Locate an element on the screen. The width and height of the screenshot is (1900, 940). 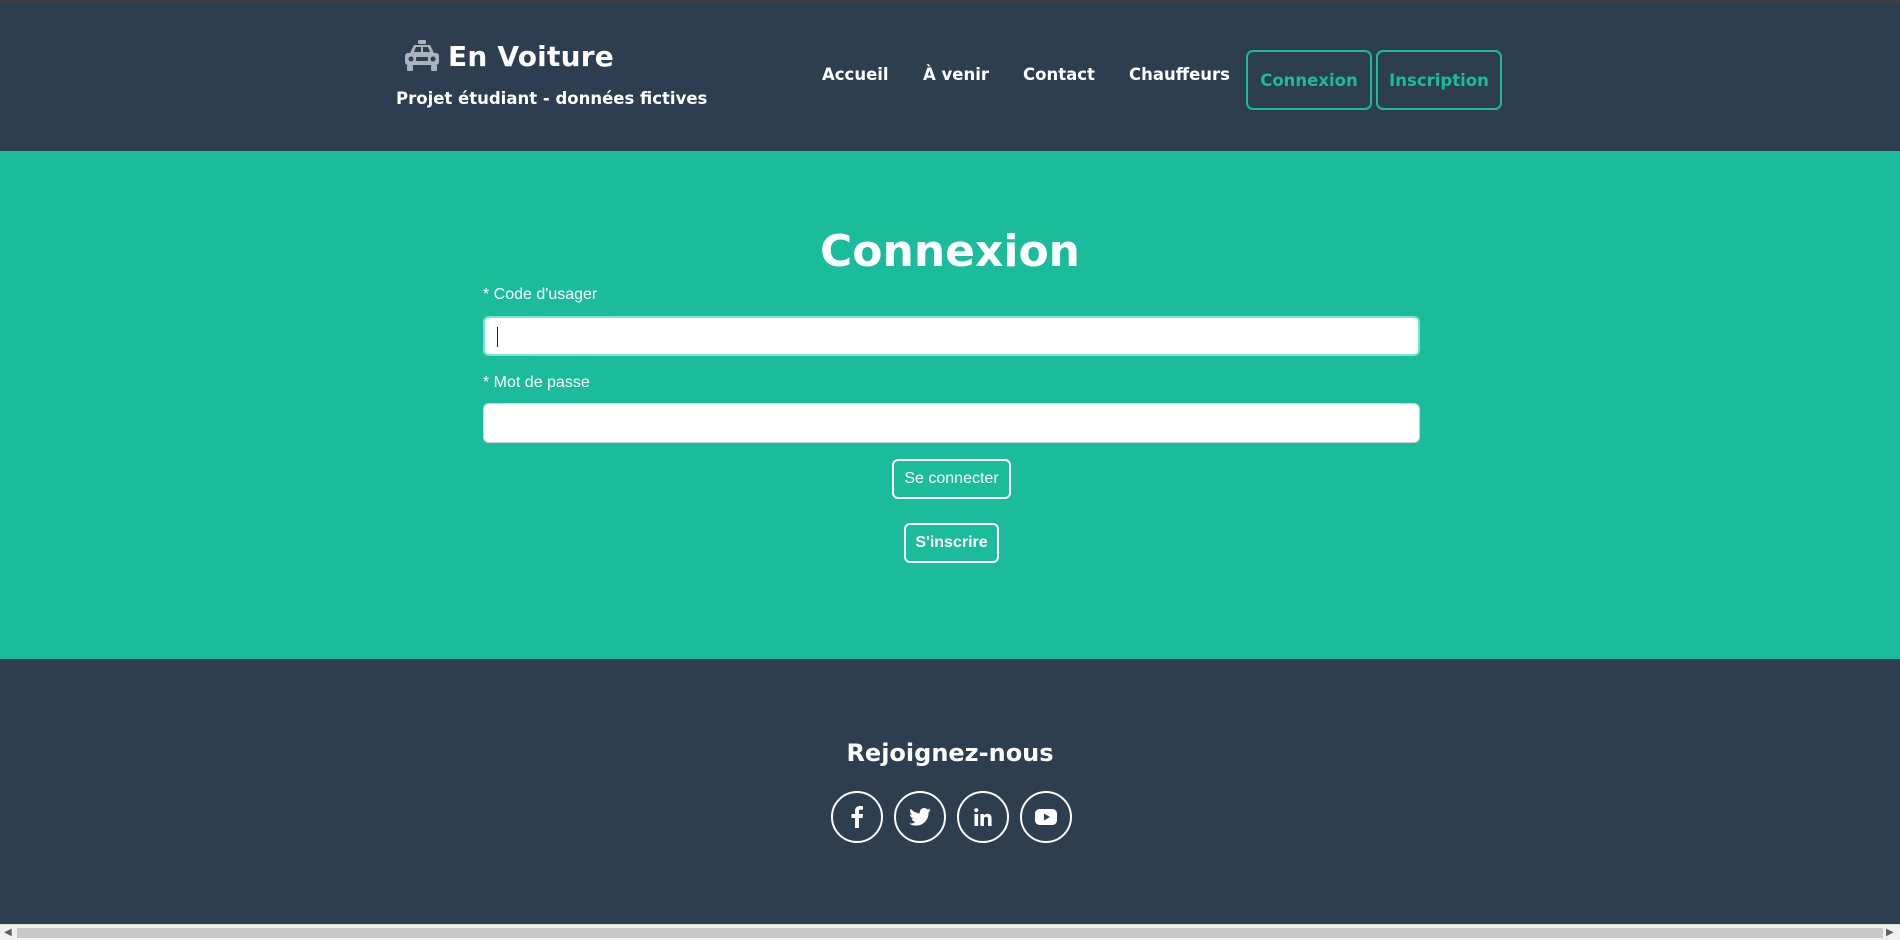
facebook-link is located at coordinates (857, 817).